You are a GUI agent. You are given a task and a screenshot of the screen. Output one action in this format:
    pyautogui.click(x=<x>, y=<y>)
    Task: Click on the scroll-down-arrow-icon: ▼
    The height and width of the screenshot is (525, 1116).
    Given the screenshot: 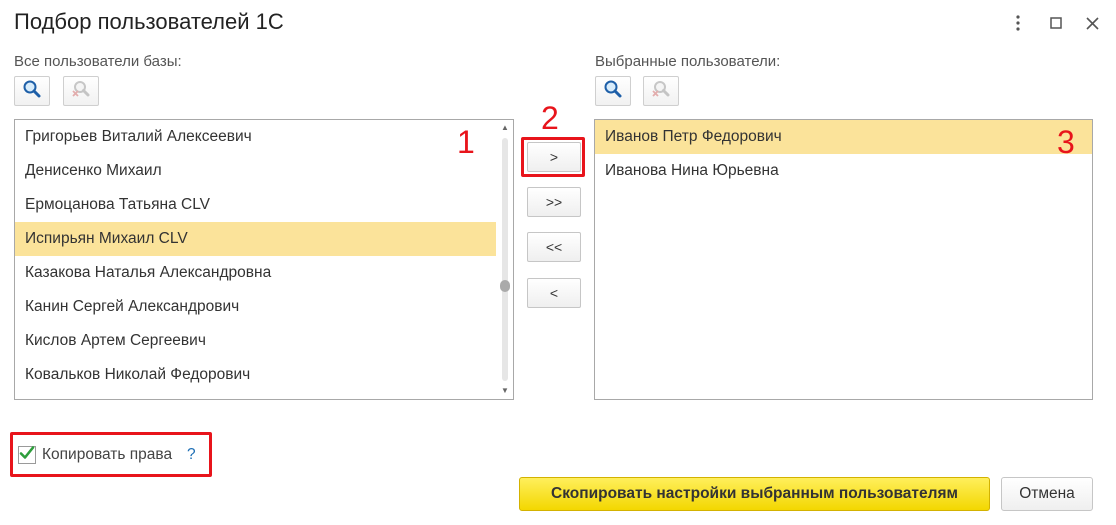 What is the action you would take?
    pyautogui.click(x=505, y=391)
    